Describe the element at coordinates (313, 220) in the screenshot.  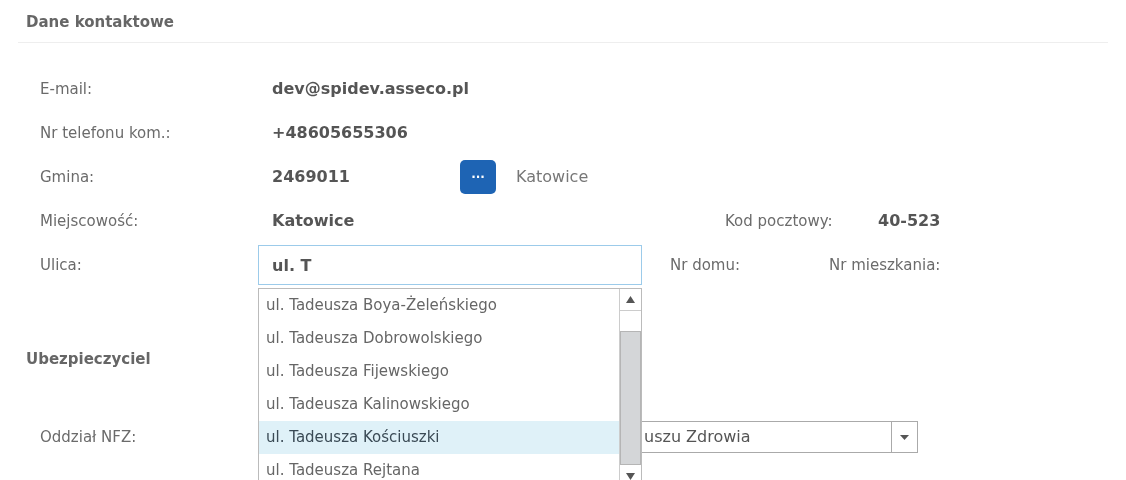
I see `field-value: Katowice` at that location.